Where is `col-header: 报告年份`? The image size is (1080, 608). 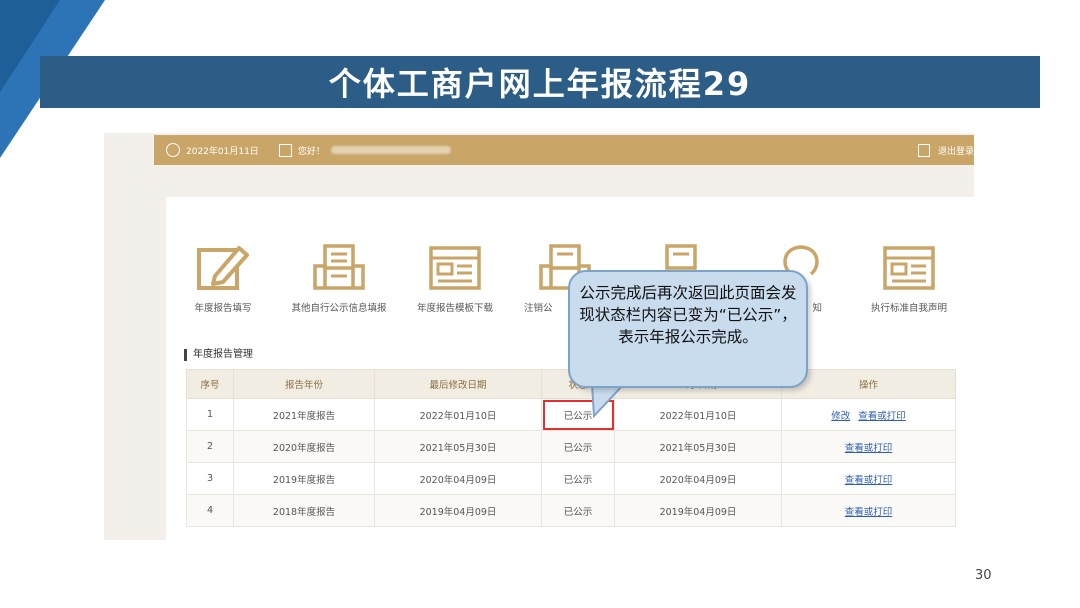 col-header: 报告年份 is located at coordinates (304, 384).